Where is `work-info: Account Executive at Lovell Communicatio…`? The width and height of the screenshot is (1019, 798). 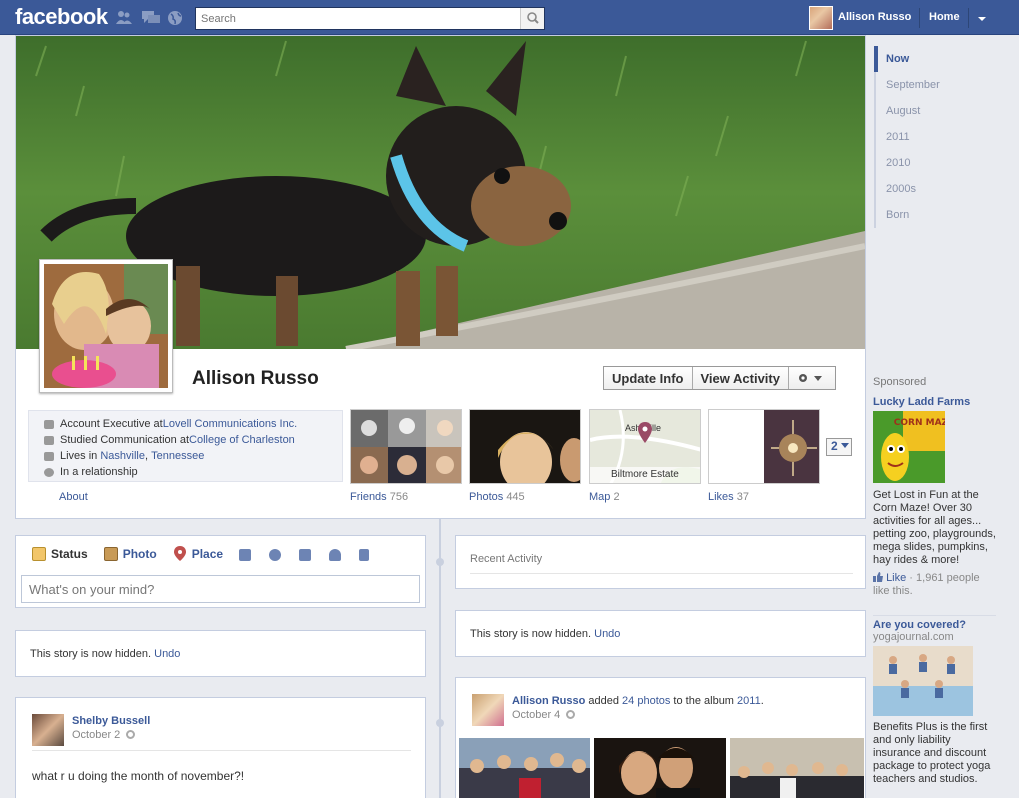
work-info: Account Executive at Lovell Communicatio… is located at coordinates (193, 424).